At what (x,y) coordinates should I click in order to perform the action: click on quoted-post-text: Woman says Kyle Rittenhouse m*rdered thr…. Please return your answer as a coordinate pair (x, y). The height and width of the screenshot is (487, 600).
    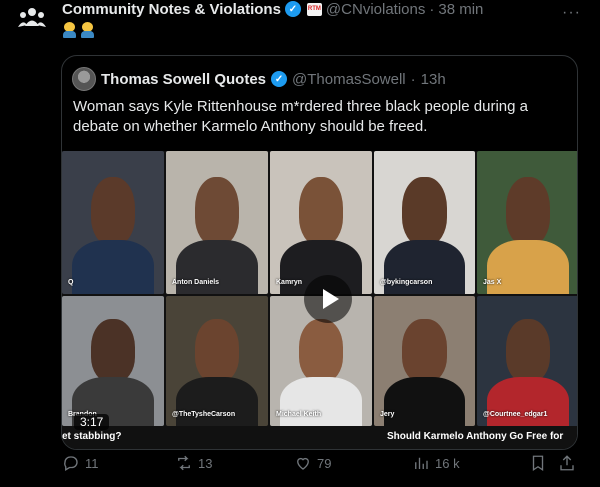
    Looking at the image, I should click on (300, 116).